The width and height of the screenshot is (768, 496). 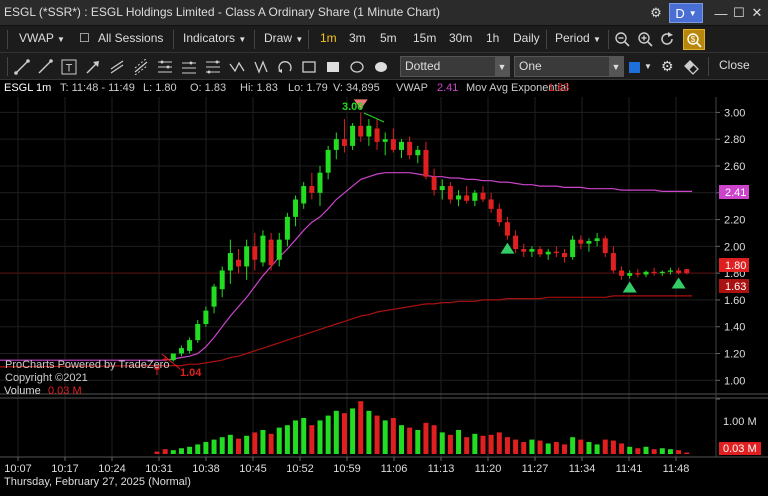 I want to click on vwap-value: 2.41, so click(x=448, y=88).